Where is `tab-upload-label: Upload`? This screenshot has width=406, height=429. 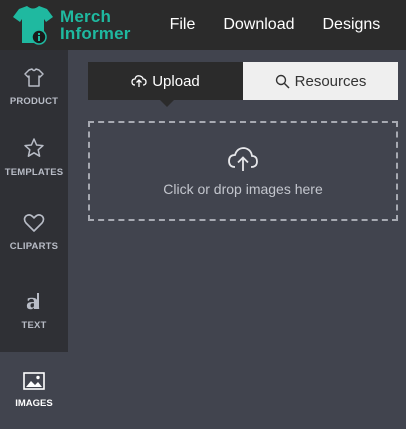
tab-upload-label: Upload is located at coordinates (176, 81).